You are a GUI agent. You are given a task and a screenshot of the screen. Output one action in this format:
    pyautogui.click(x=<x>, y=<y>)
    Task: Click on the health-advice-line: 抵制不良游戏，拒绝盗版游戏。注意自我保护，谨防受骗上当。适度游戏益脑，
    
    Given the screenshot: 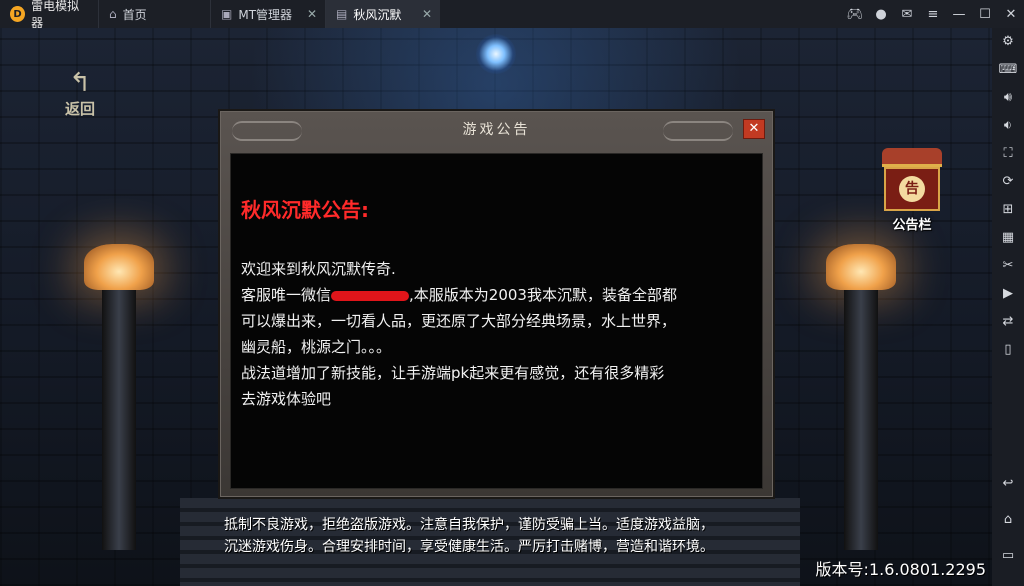 What is the action you would take?
    pyautogui.click(x=469, y=525)
    